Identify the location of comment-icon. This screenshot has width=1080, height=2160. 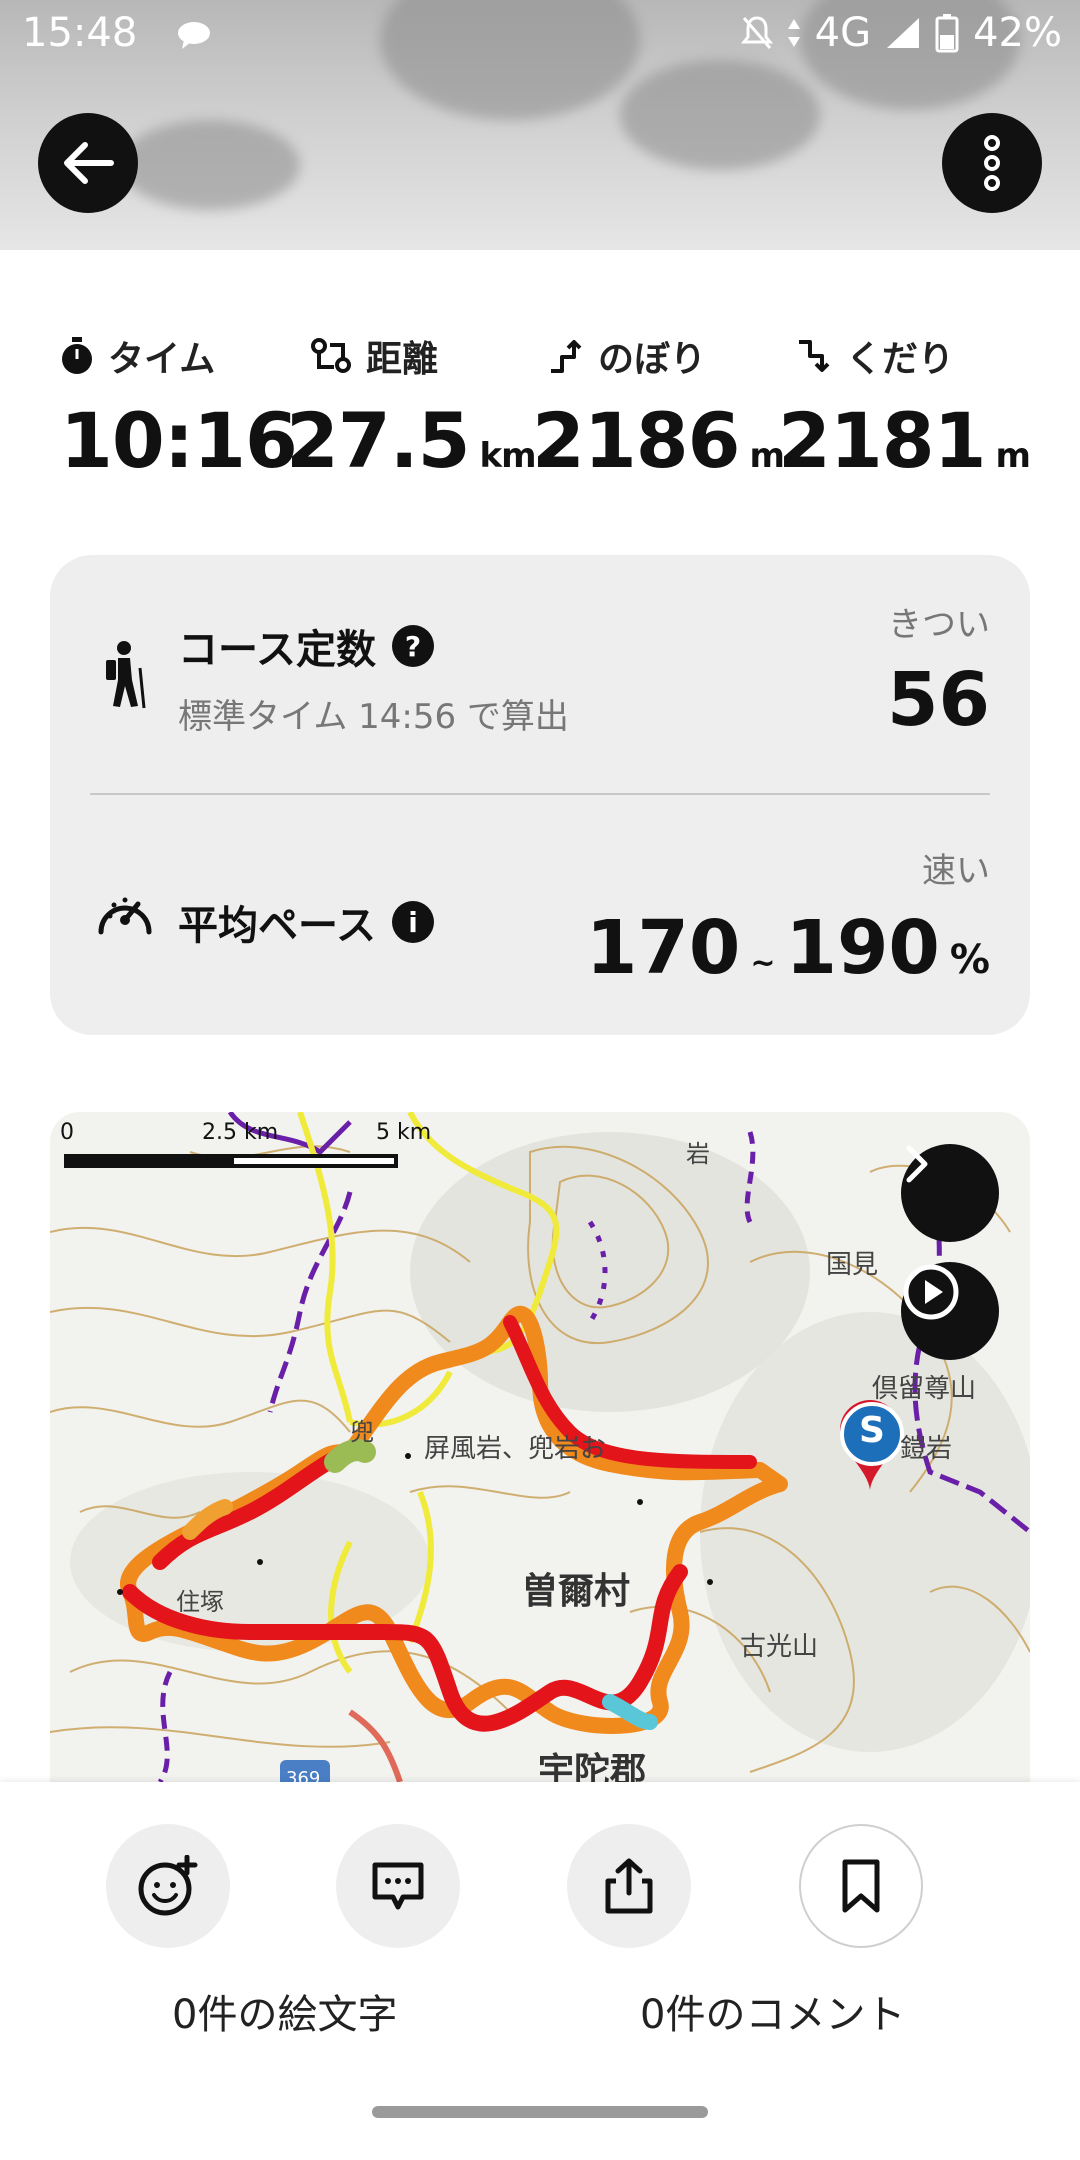
(398, 1886).